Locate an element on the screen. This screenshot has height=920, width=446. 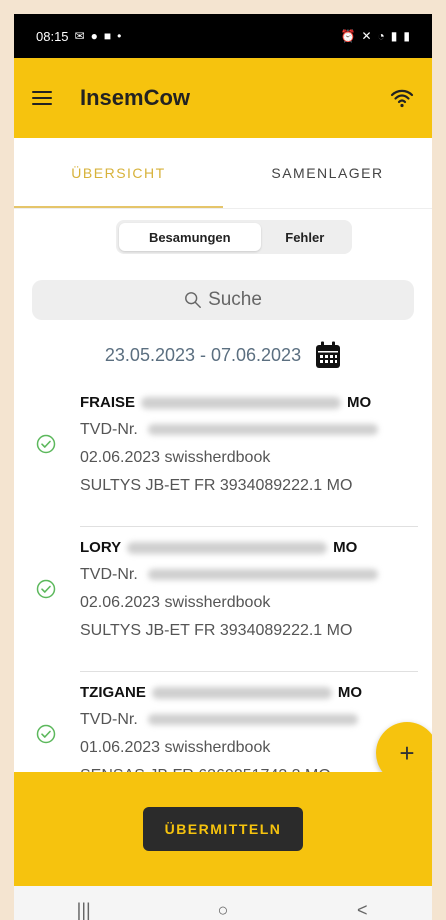
mail-icon: ✉ is located at coordinates (79, 36).